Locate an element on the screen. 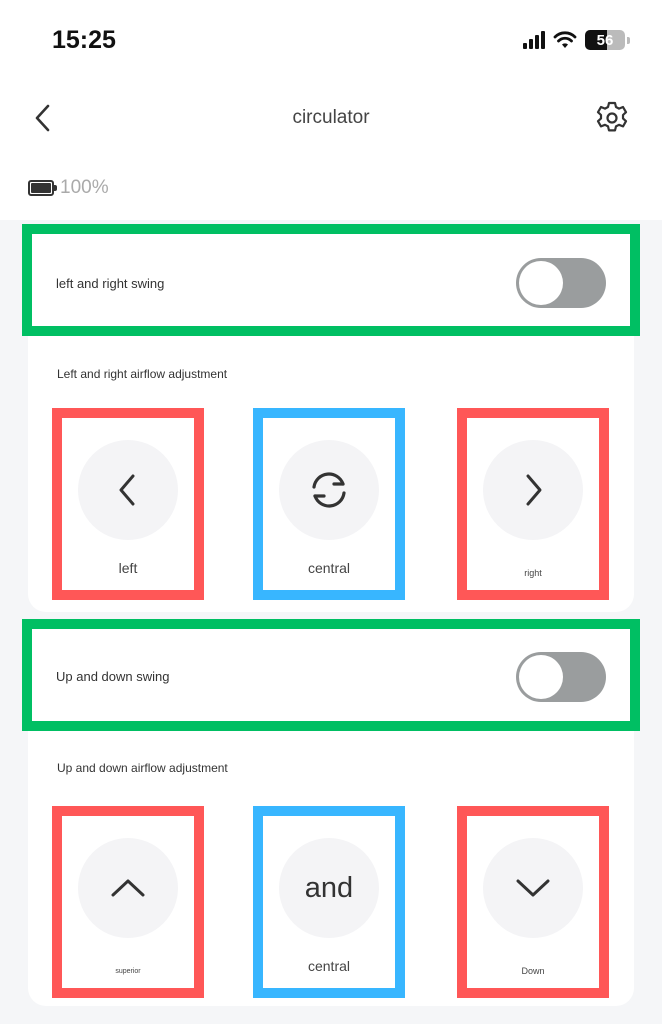 The height and width of the screenshot is (1024, 662). airflow-up-circle is located at coordinates (128, 888).